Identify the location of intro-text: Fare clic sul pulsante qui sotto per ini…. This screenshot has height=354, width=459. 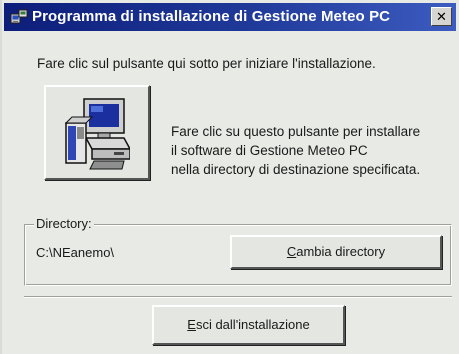
(206, 63).